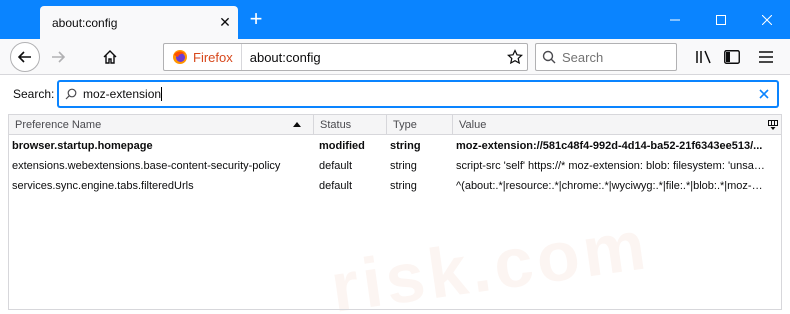 This screenshot has height=314, width=790. Describe the element at coordinates (162, 94) in the screenshot. I see `text-caret` at that location.